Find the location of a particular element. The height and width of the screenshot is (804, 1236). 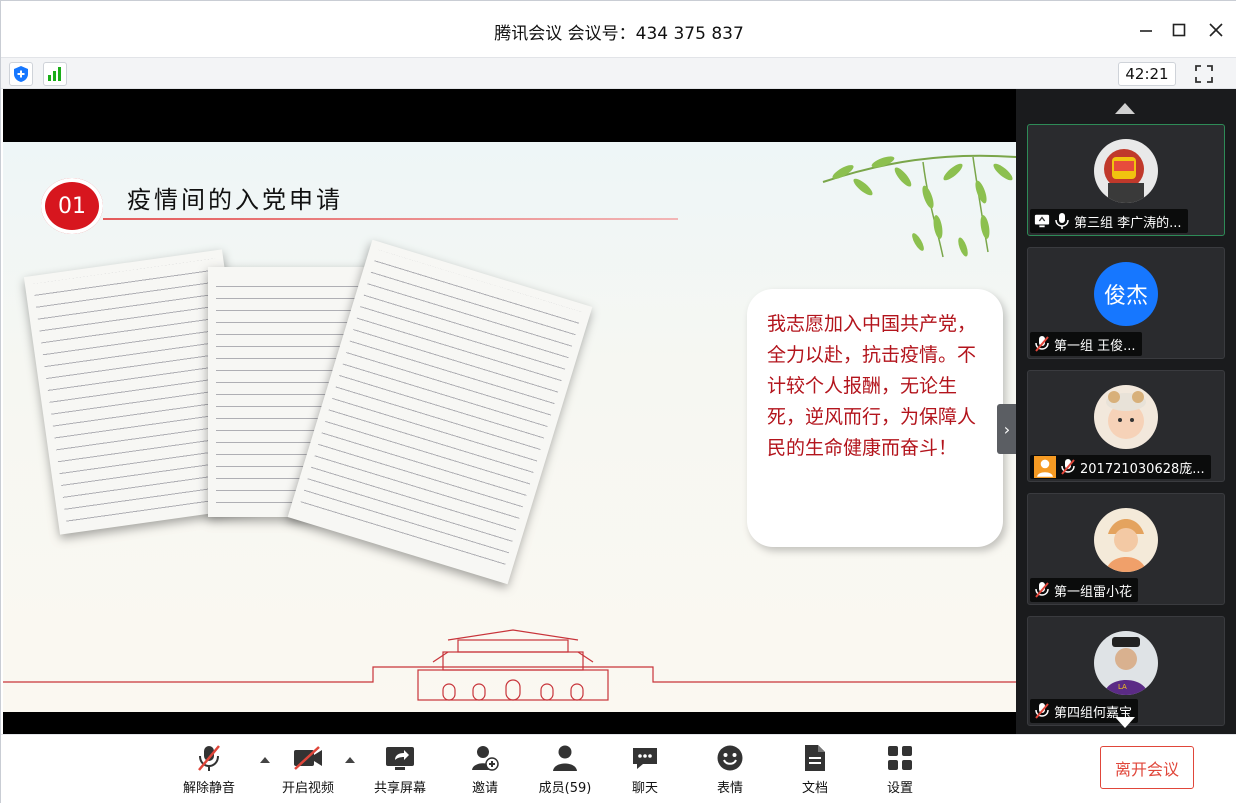

share-screen-button: 共享屏幕 is located at coordinates (400, 771).